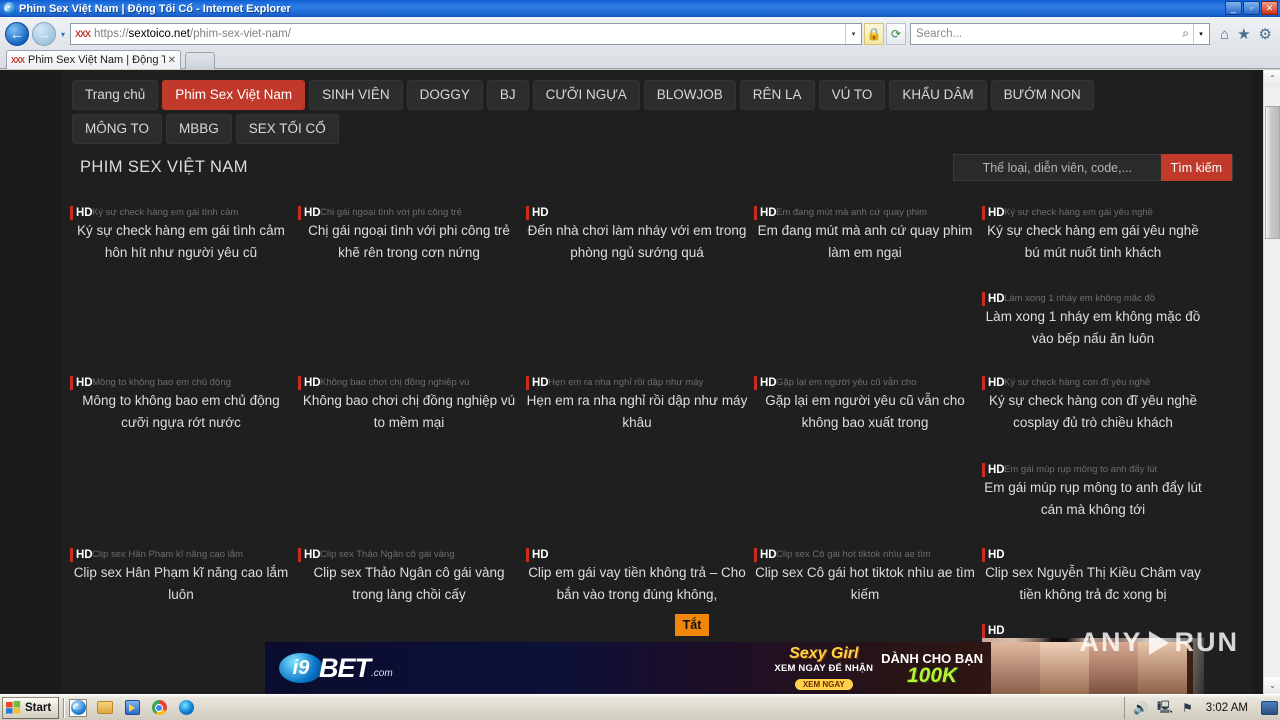 This screenshot has width=1280, height=720. Describe the element at coordinates (1233, 8) in the screenshot. I see `minimize-button: _` at that location.